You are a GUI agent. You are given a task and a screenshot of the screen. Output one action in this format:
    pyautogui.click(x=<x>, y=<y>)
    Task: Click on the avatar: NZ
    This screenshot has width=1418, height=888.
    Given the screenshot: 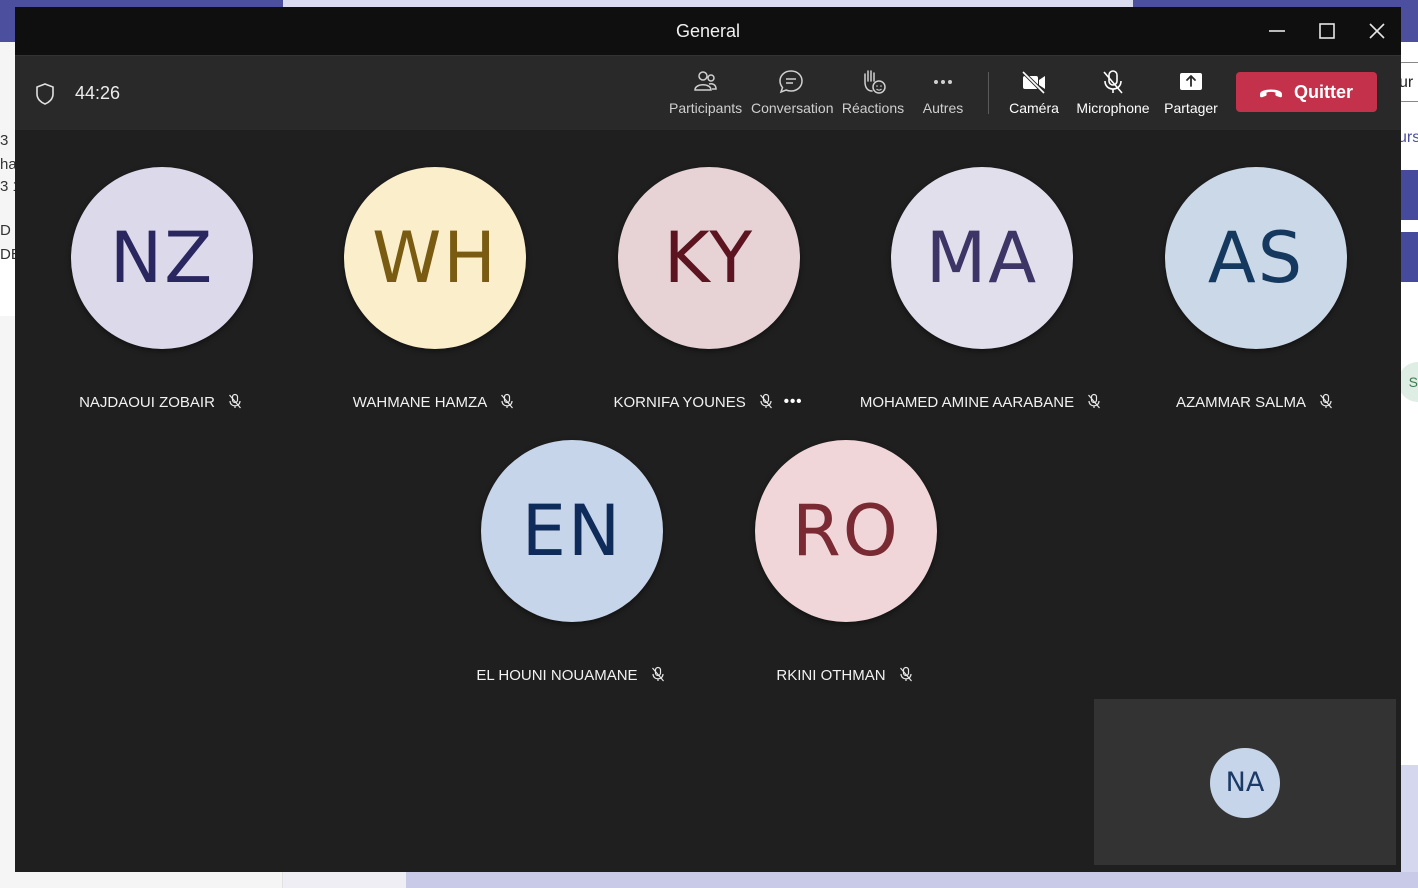 What is the action you would take?
    pyautogui.click(x=162, y=258)
    